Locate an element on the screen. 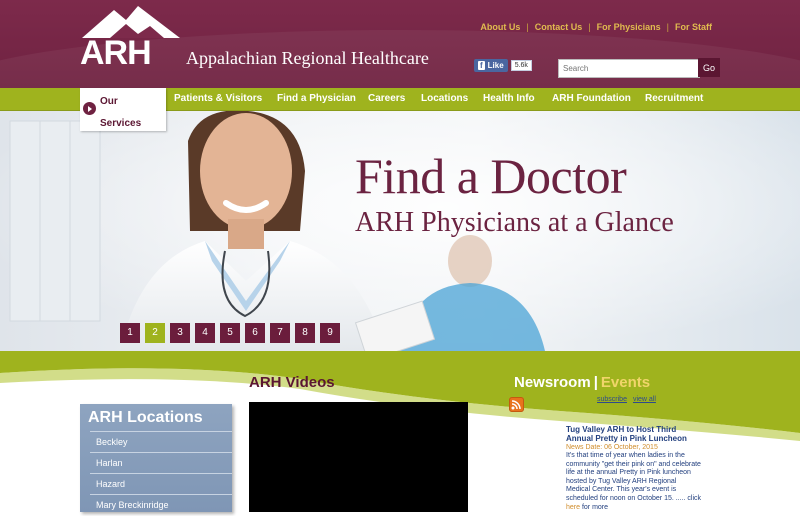  slide-pager: 1 2 3 4 5 6 7 8 9 is located at coordinates (230, 333).